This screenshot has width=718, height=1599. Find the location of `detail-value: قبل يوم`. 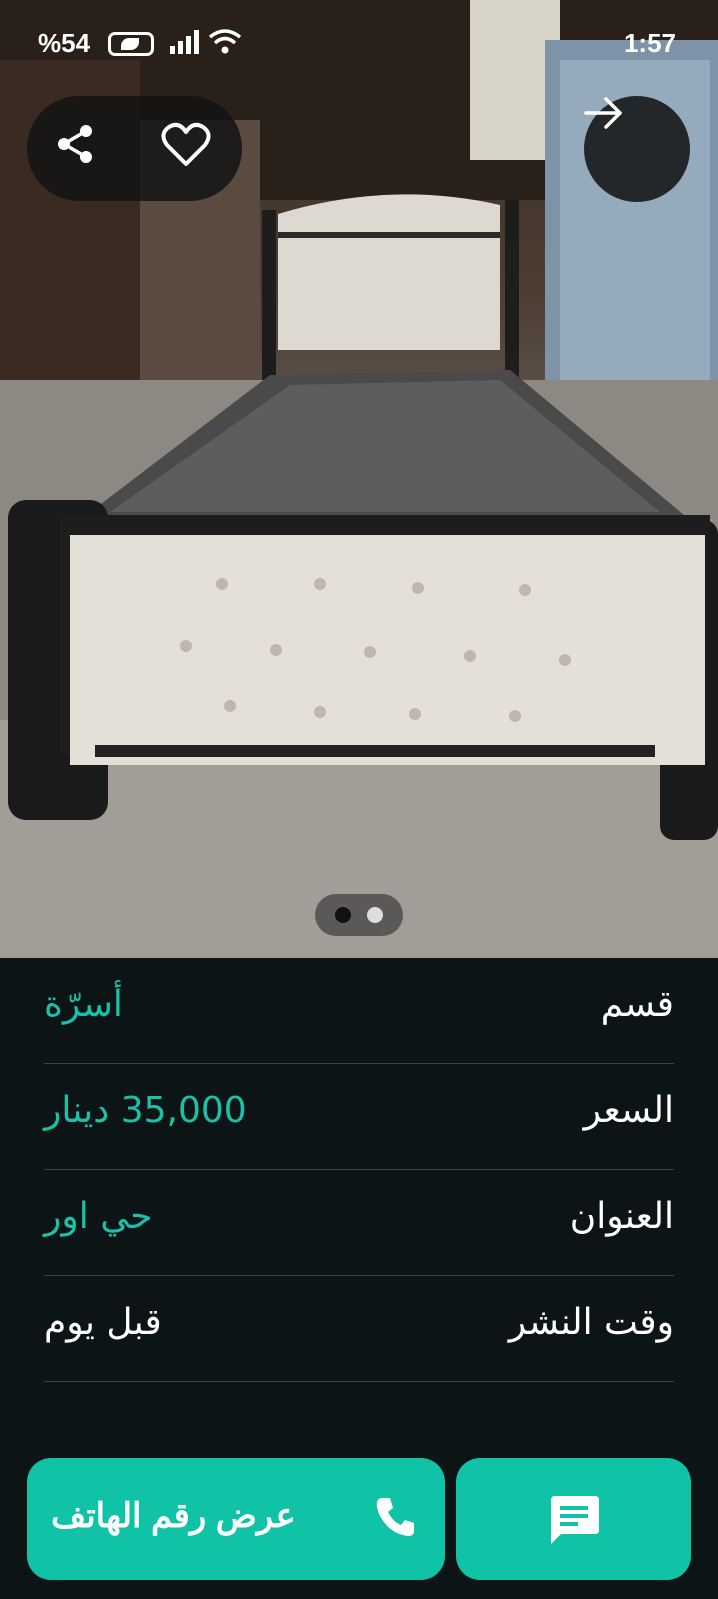

detail-value: قبل يوم is located at coordinates (103, 1322).